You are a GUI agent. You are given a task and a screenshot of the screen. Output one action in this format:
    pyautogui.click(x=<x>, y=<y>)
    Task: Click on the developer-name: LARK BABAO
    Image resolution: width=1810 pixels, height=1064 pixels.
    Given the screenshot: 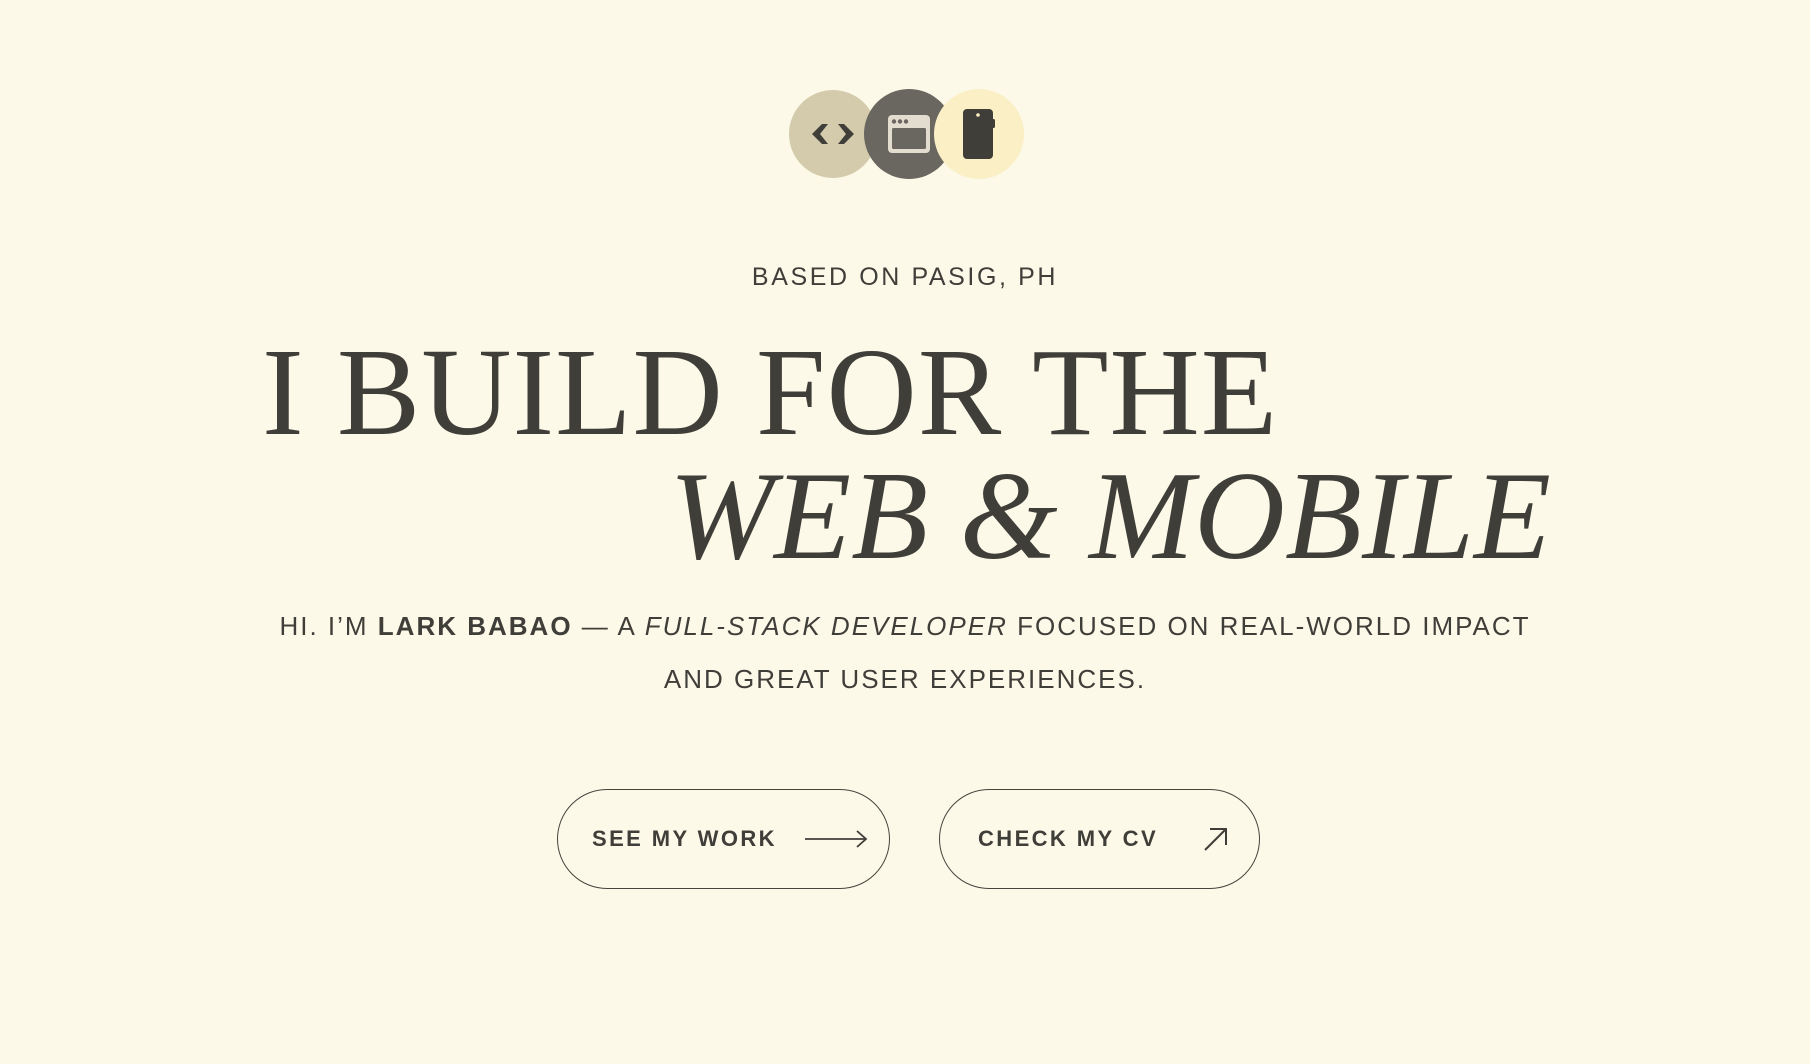 What is the action you would take?
    pyautogui.click(x=475, y=626)
    